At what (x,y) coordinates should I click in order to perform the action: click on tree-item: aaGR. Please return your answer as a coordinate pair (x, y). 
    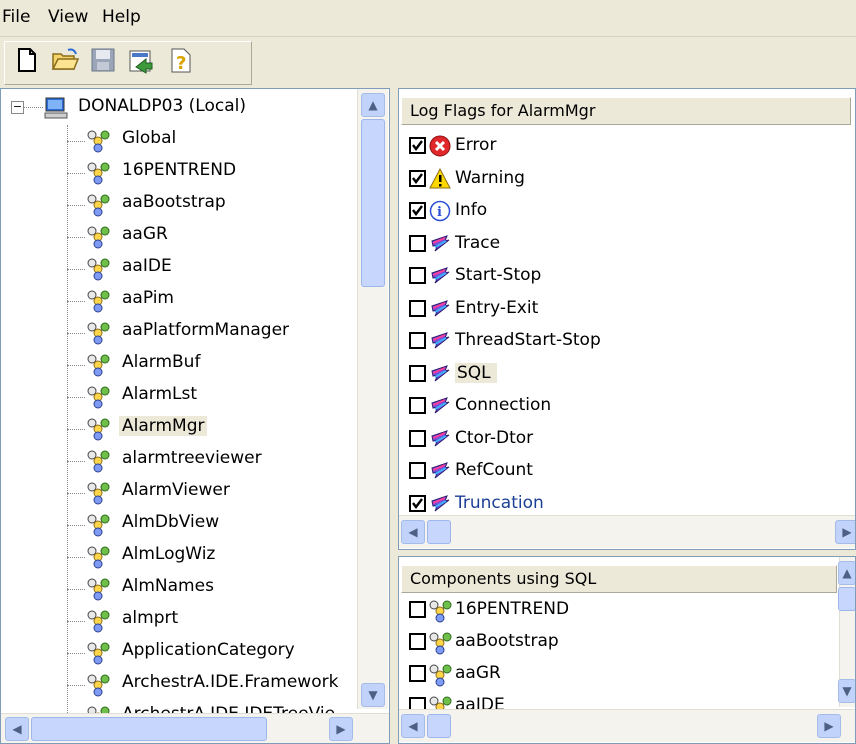
    Looking at the image, I should click on (181, 237).